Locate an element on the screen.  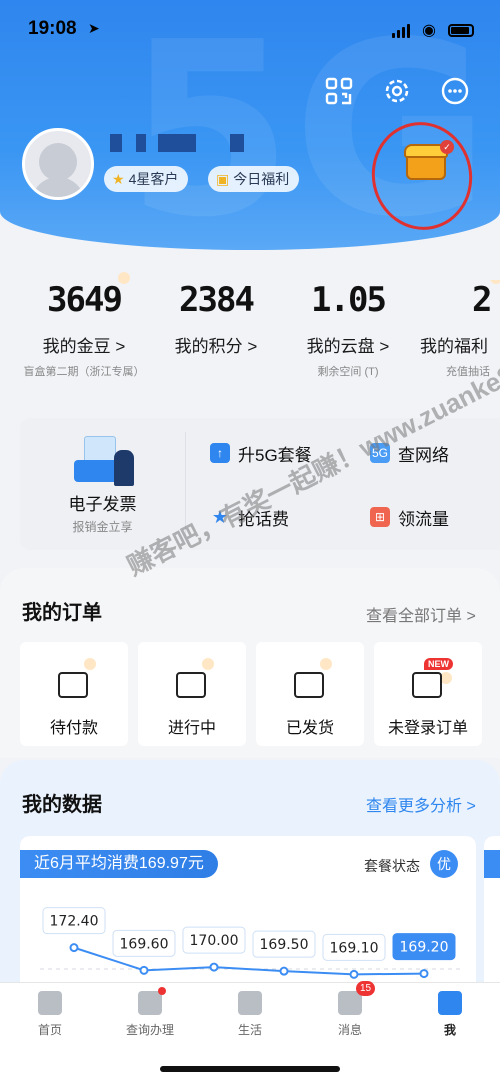
nav-label: 查询办理 is located at coordinates (149, 1030).